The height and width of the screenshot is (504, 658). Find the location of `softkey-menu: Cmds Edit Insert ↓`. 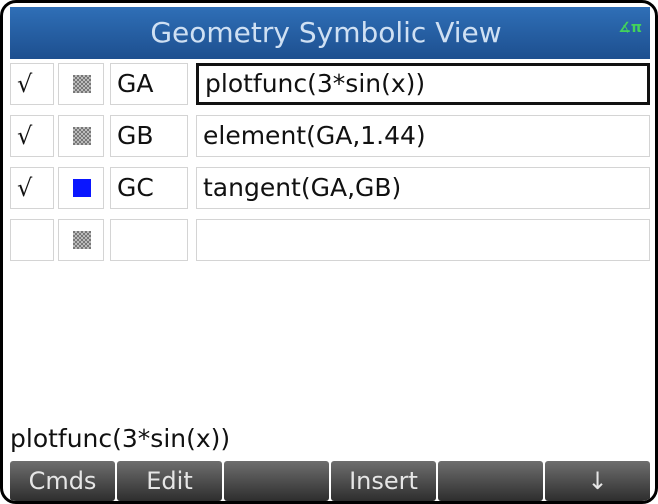

softkey-menu: Cmds Edit Insert ↓ is located at coordinates (330, 481).